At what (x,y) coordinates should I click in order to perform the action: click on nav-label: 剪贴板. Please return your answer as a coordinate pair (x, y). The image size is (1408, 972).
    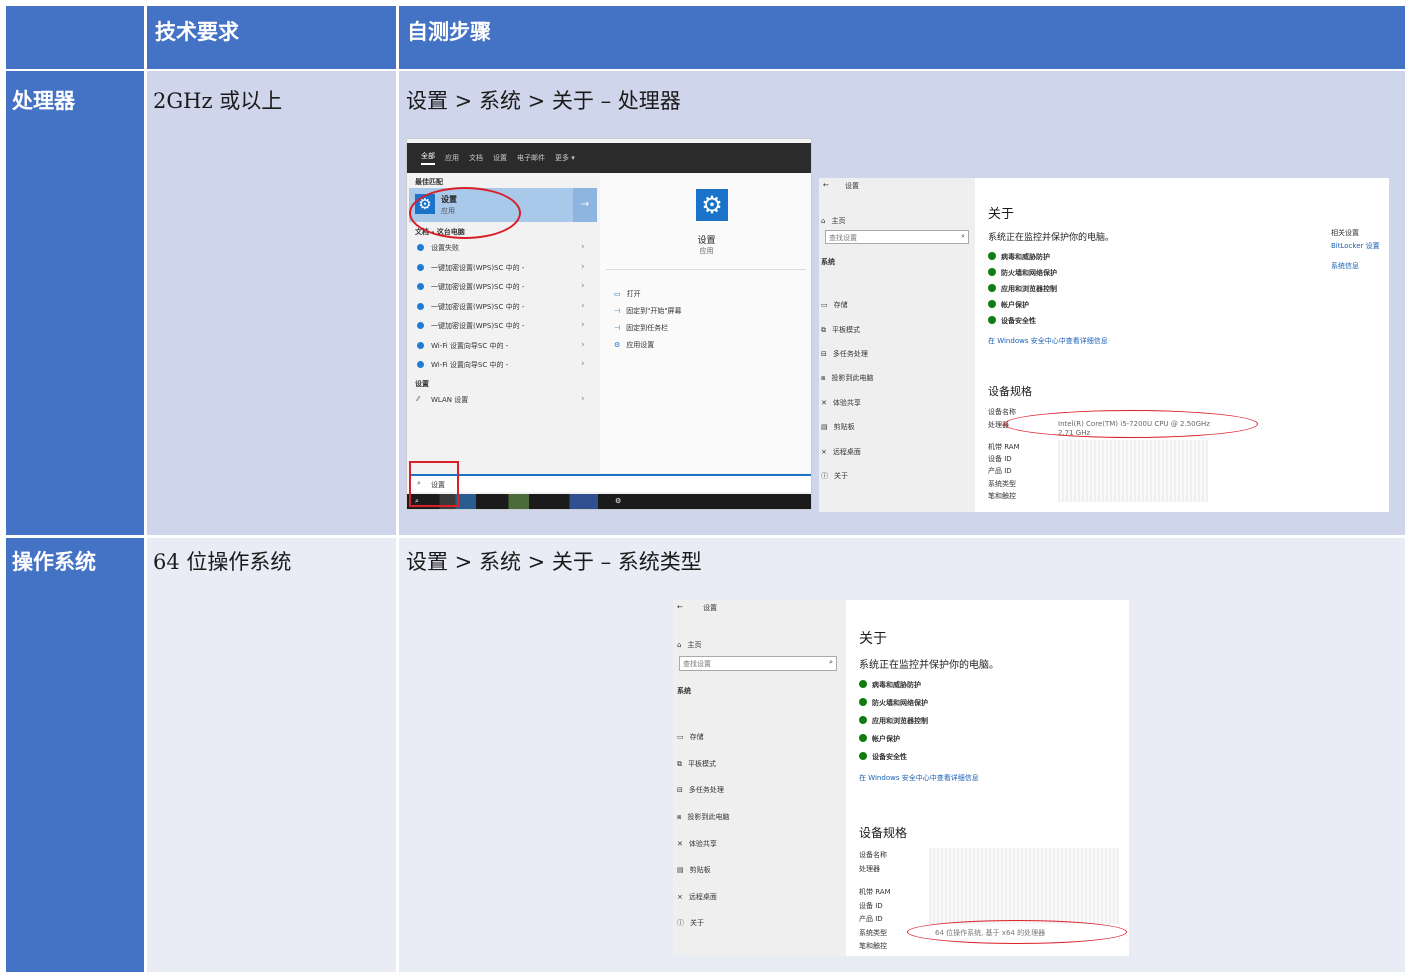
    Looking at the image, I should click on (844, 427).